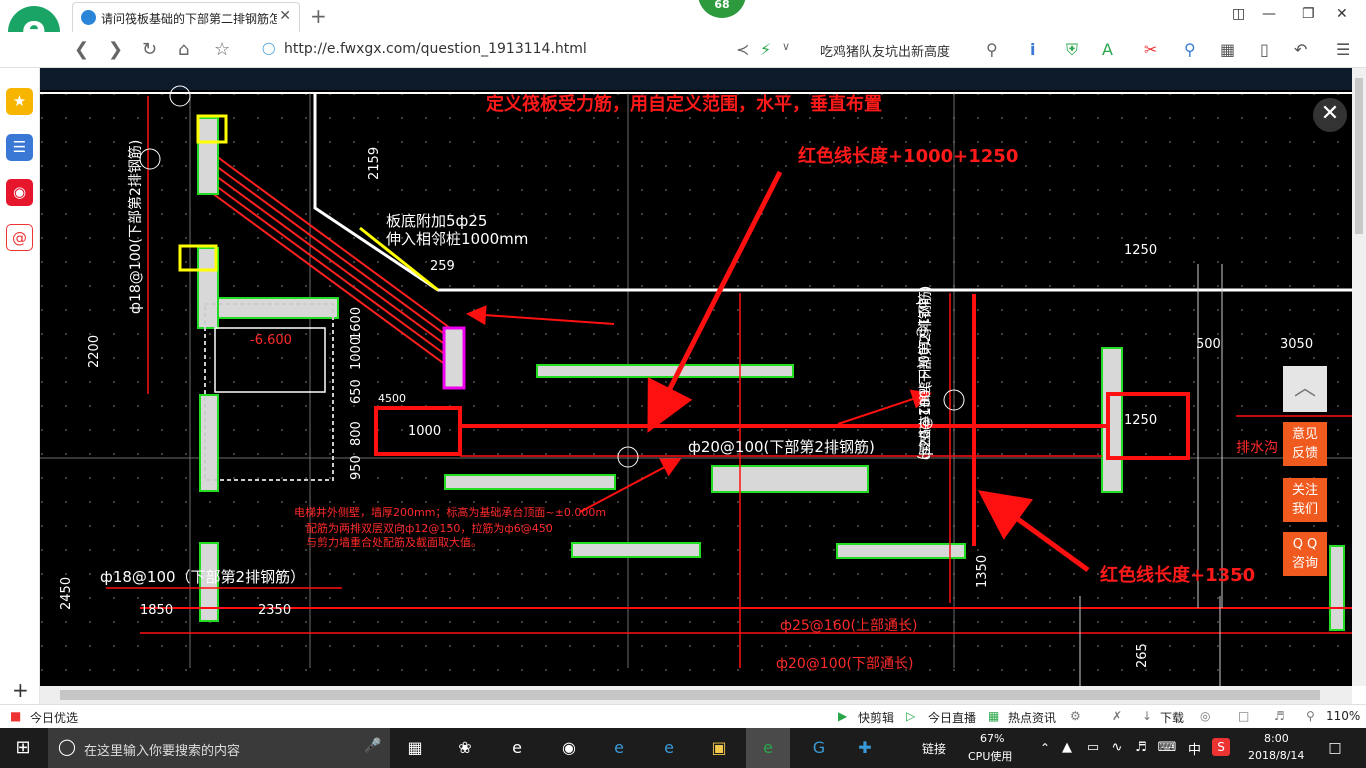 The width and height of the screenshot is (1366, 768). I want to click on red-note-2: 红色线长度+1350, so click(1177, 575).